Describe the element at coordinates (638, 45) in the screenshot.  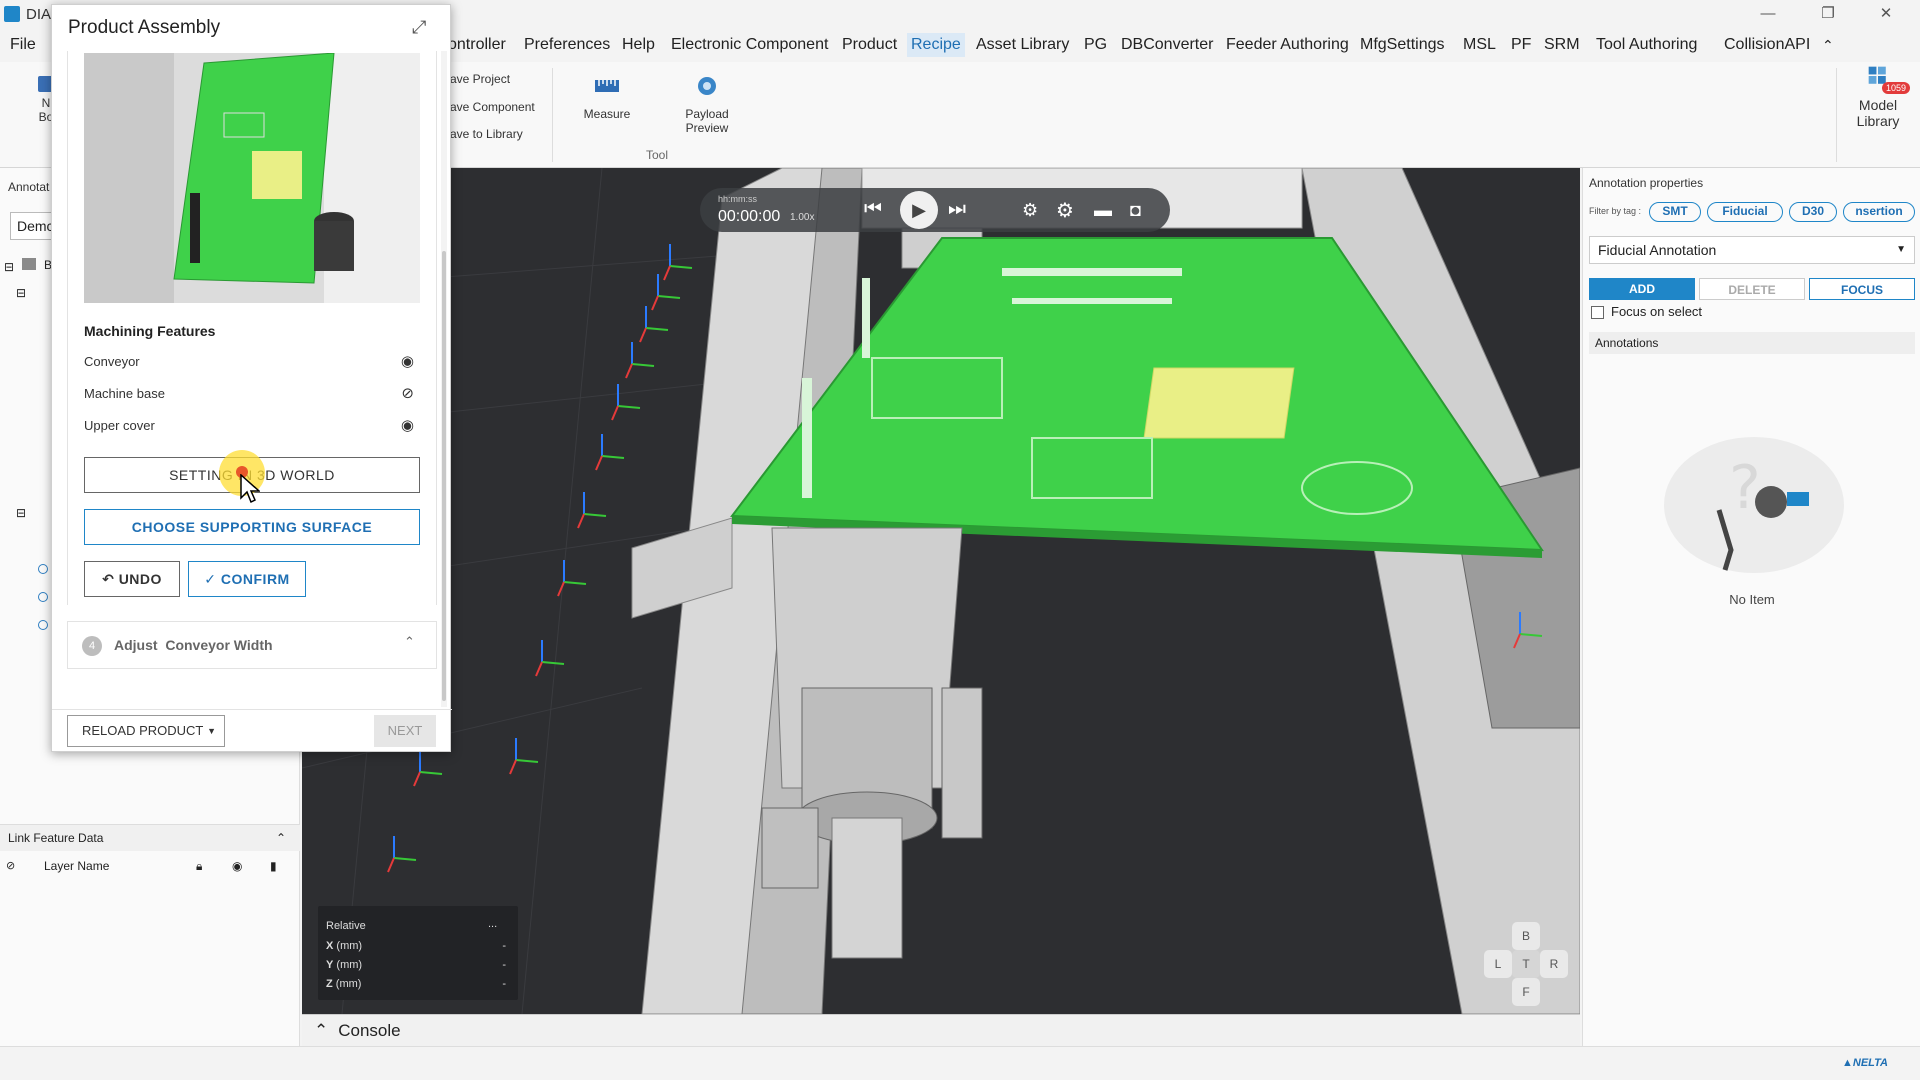
I see `menu-help: Help` at that location.